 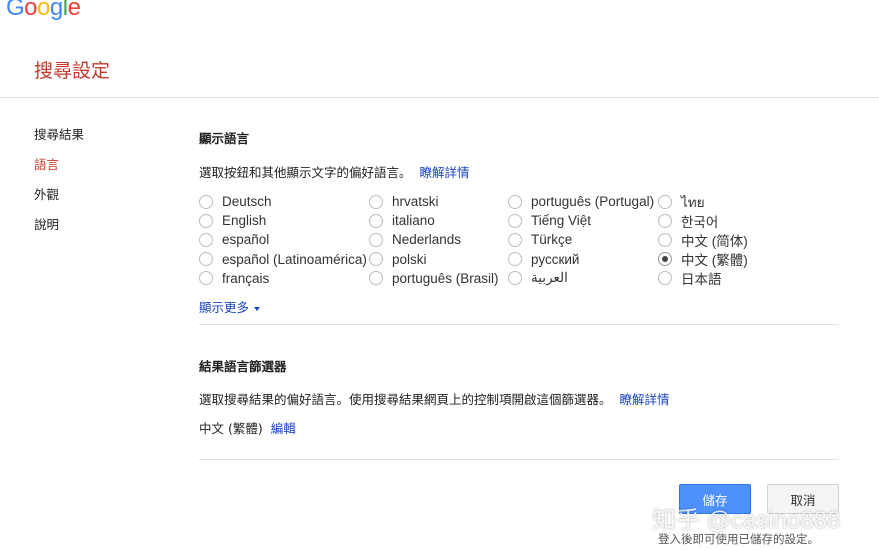 What do you see at coordinates (439, 97) in the screenshot?
I see `header-divider` at bounding box center [439, 97].